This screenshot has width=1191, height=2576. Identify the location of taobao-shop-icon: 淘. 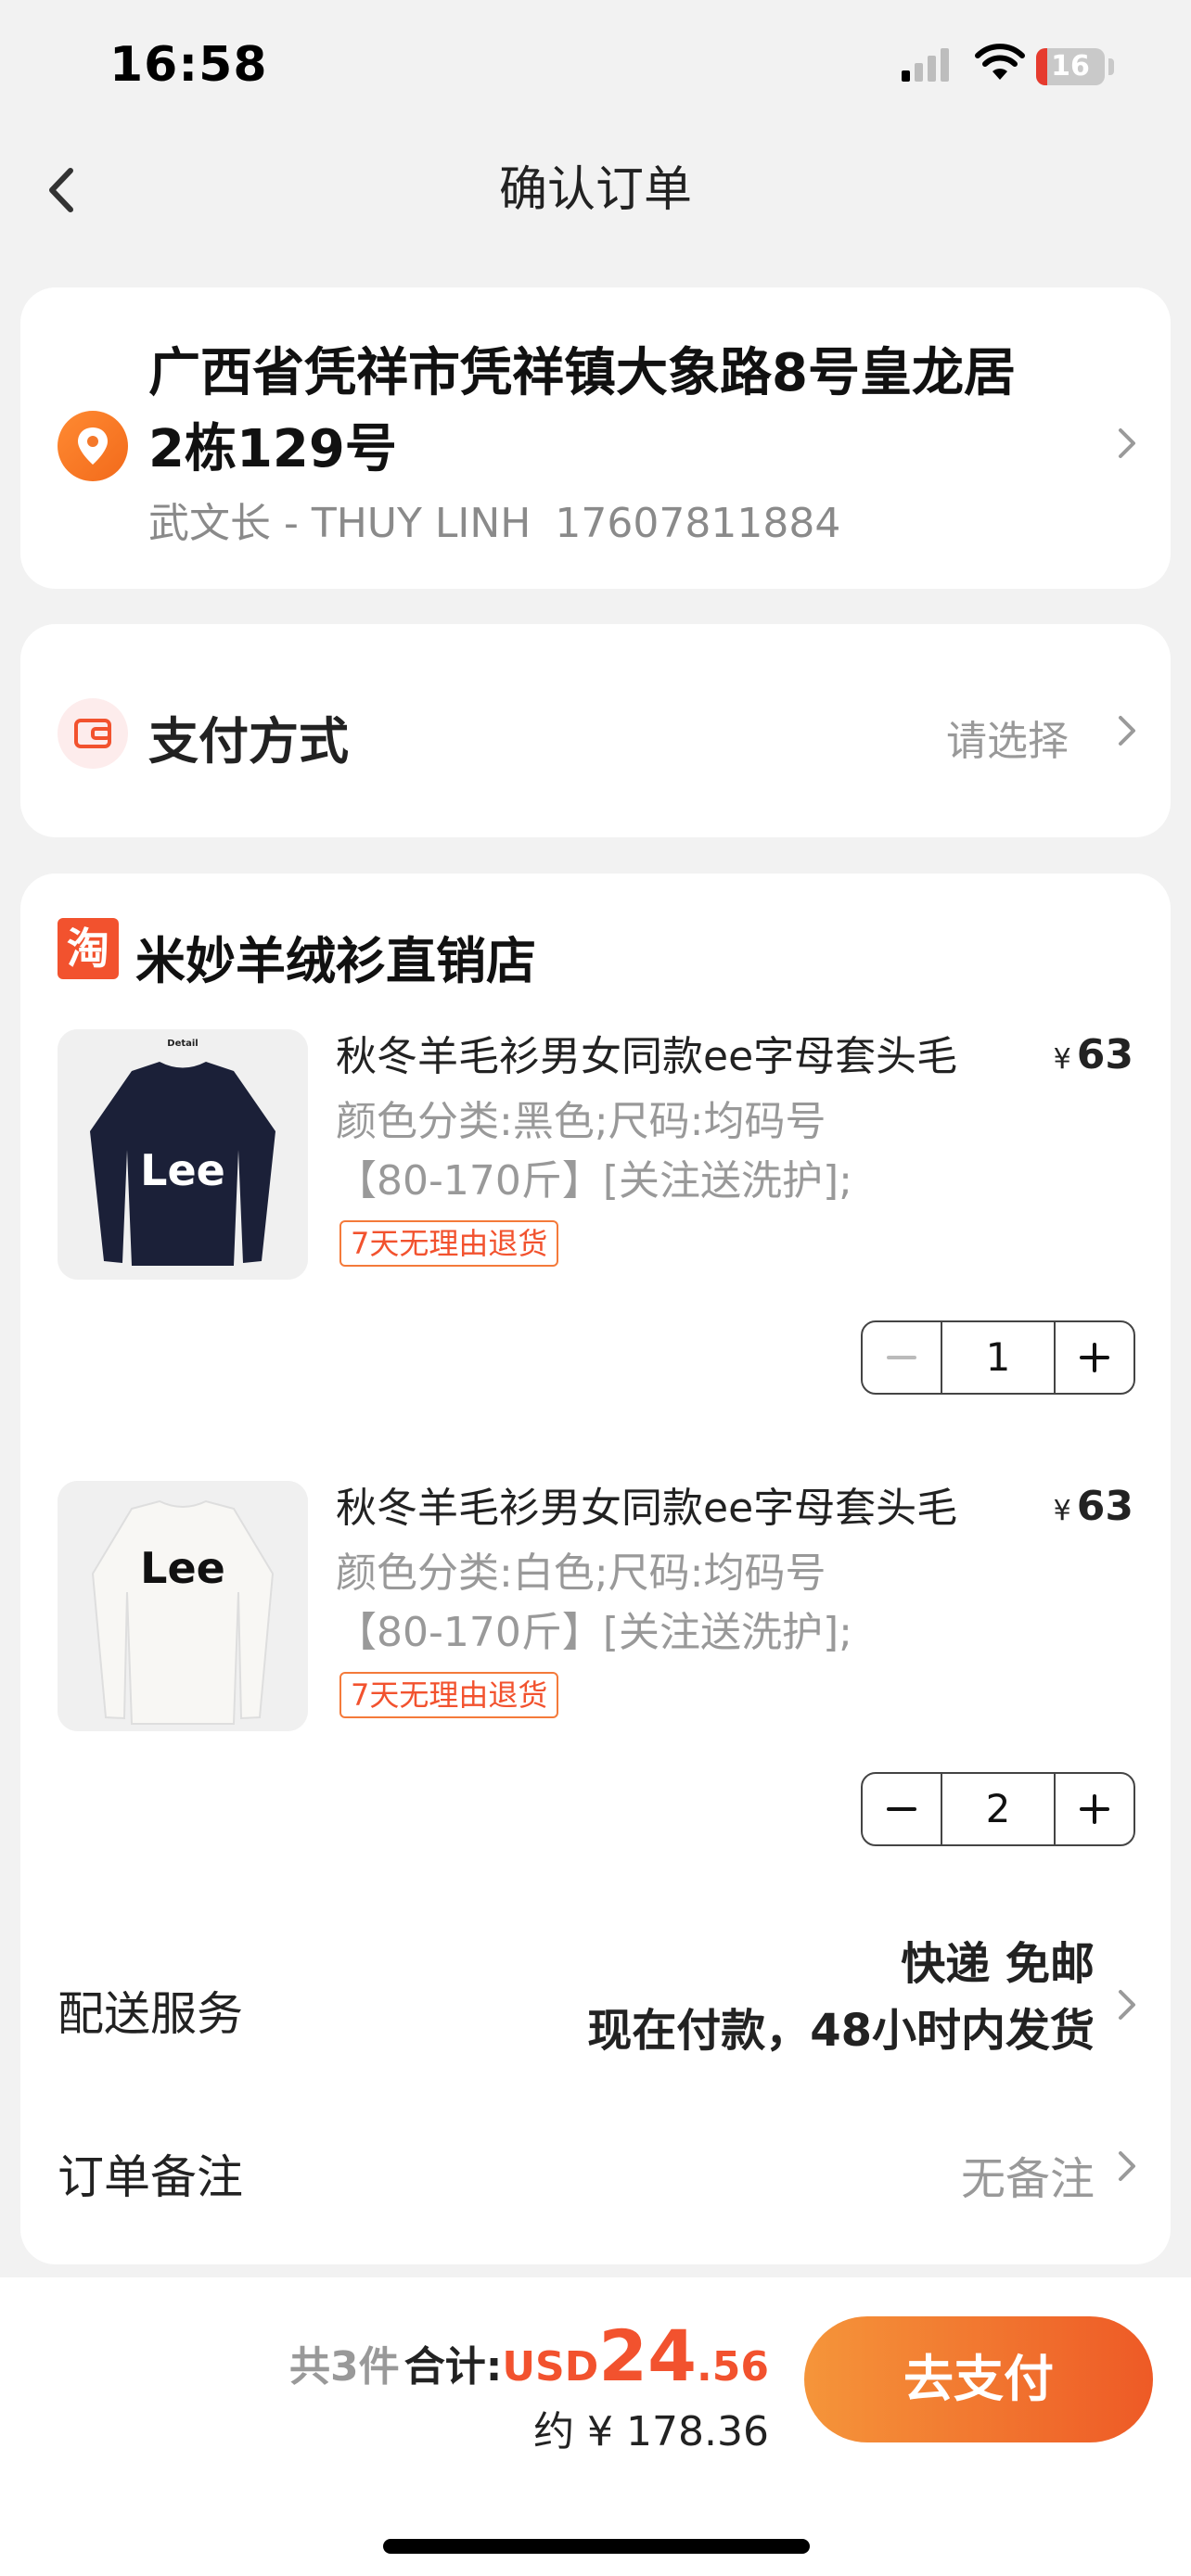
(88, 948).